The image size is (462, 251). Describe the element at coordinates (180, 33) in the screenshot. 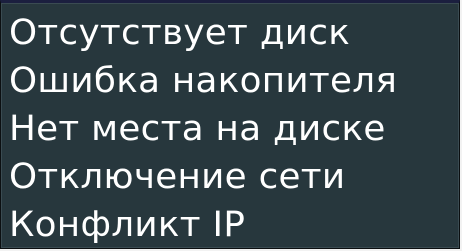

I see `menu-item-label: Отсутствует диск` at that location.